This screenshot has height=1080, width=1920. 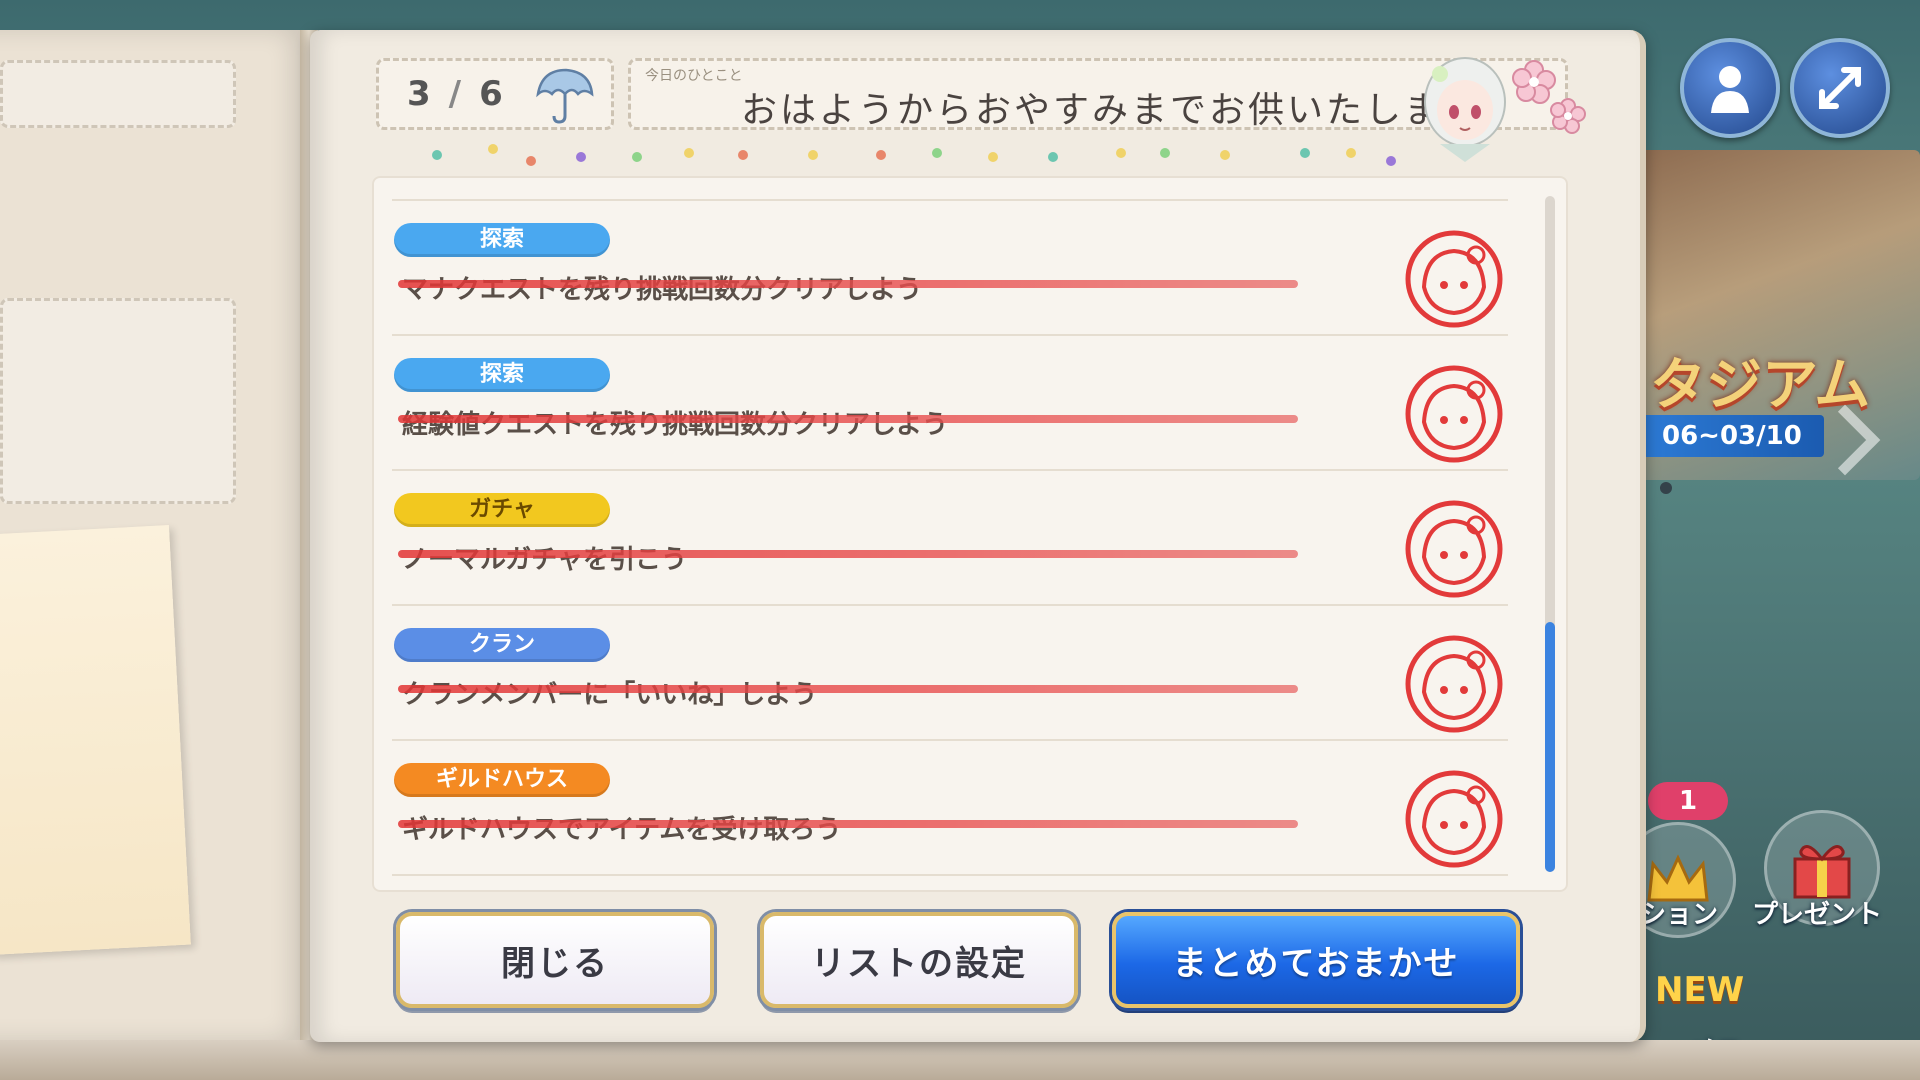 What do you see at coordinates (694, 76) in the screenshot?
I see `quote-caption: 今日のひとこと` at bounding box center [694, 76].